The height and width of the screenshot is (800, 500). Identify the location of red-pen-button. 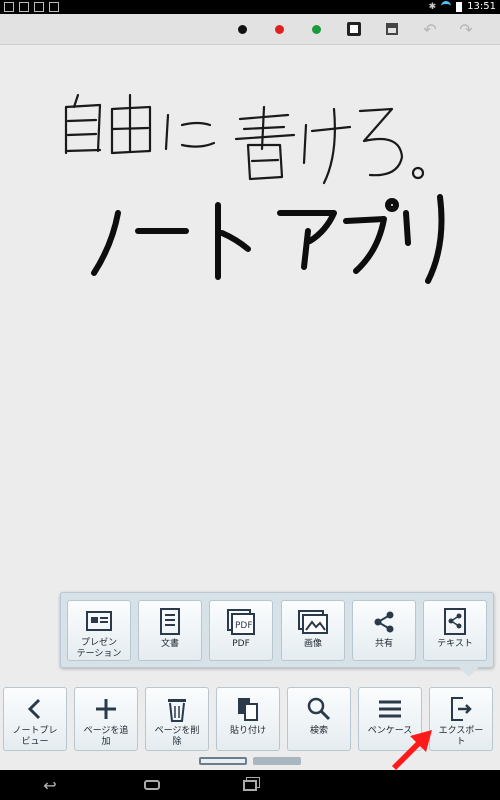
(279, 29).